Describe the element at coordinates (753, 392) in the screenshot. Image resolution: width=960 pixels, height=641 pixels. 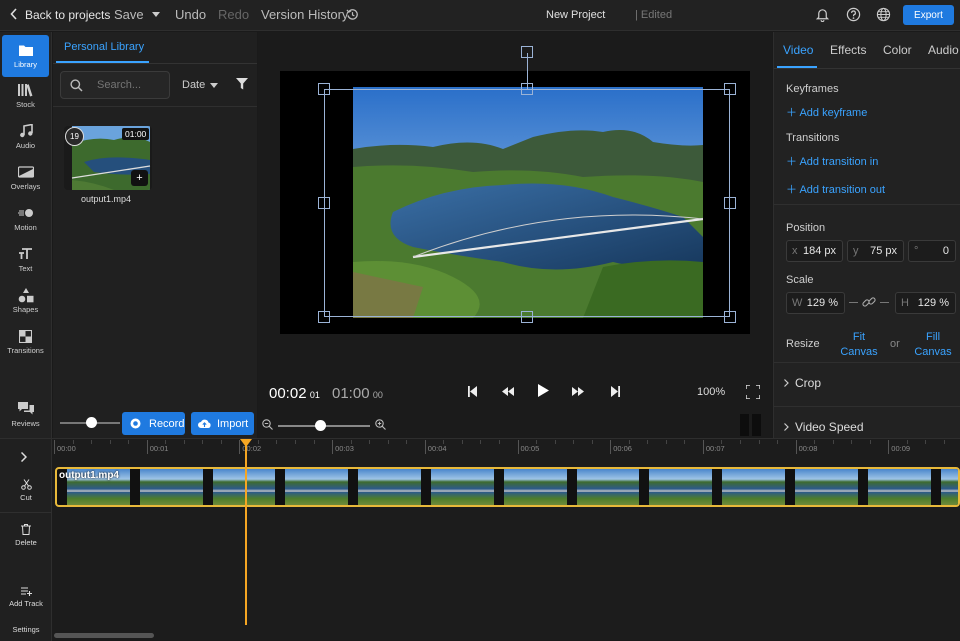
I see `fullscreen-icon` at that location.